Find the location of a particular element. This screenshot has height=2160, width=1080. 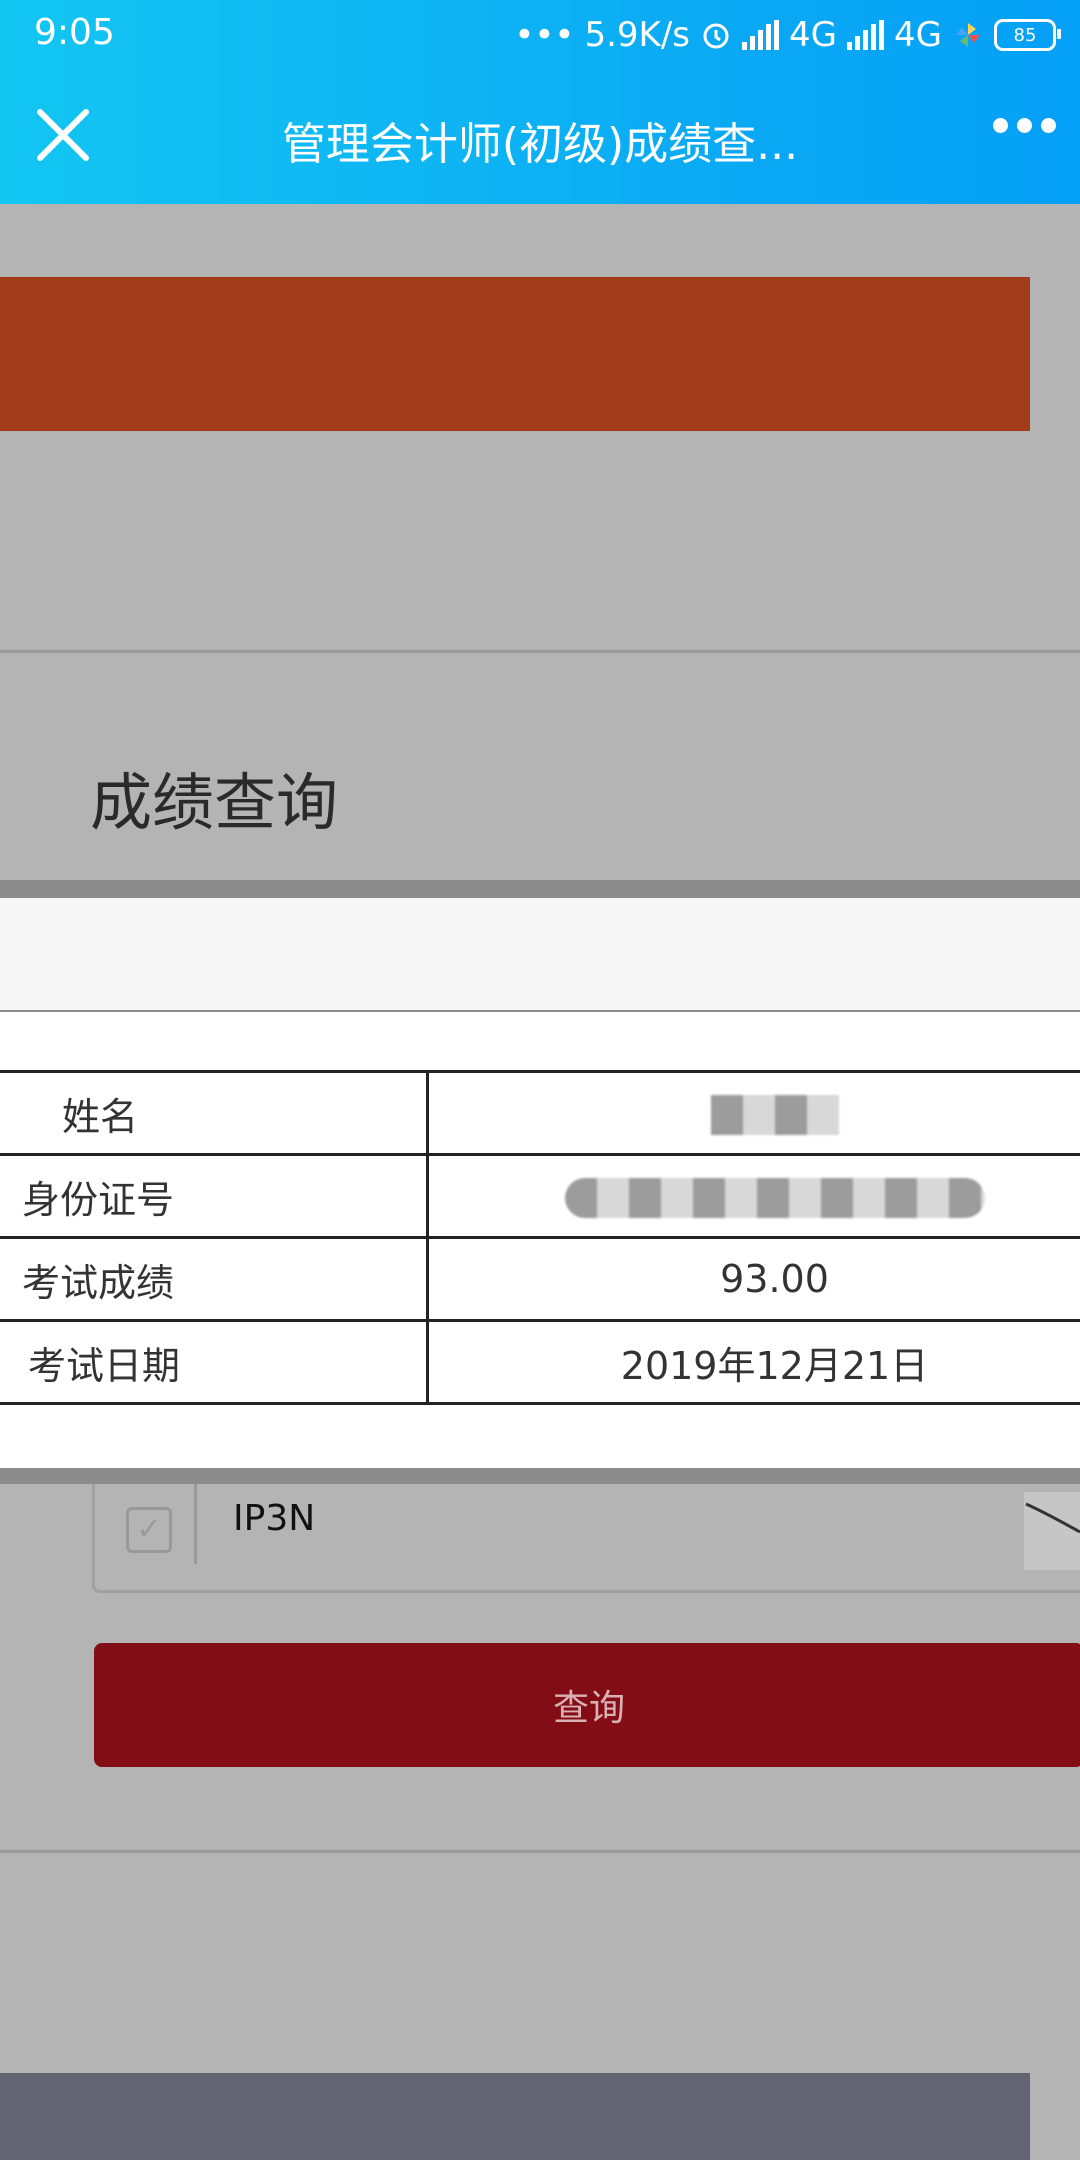

captcha-image is located at coordinates (1052, 1531).